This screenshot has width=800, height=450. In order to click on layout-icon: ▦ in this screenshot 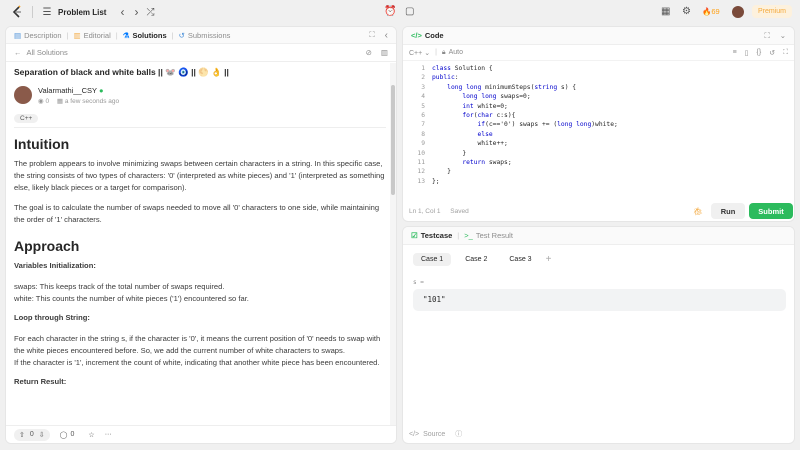, I will do `click(665, 11)`.